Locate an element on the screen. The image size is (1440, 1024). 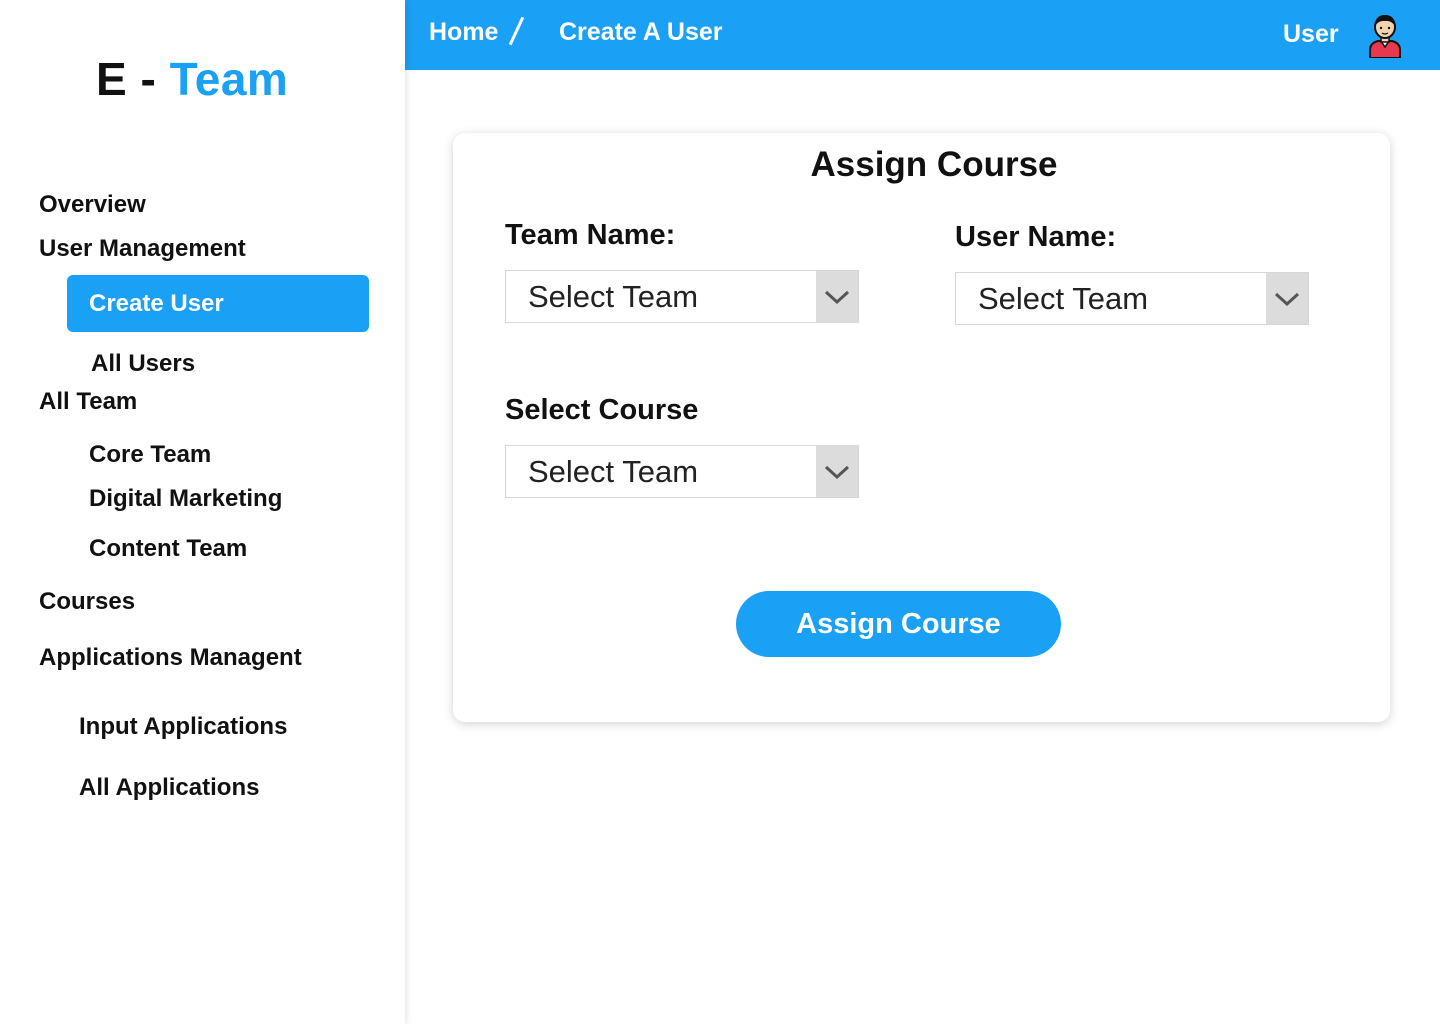
user-name-select: Select Team is located at coordinates (1132, 298).